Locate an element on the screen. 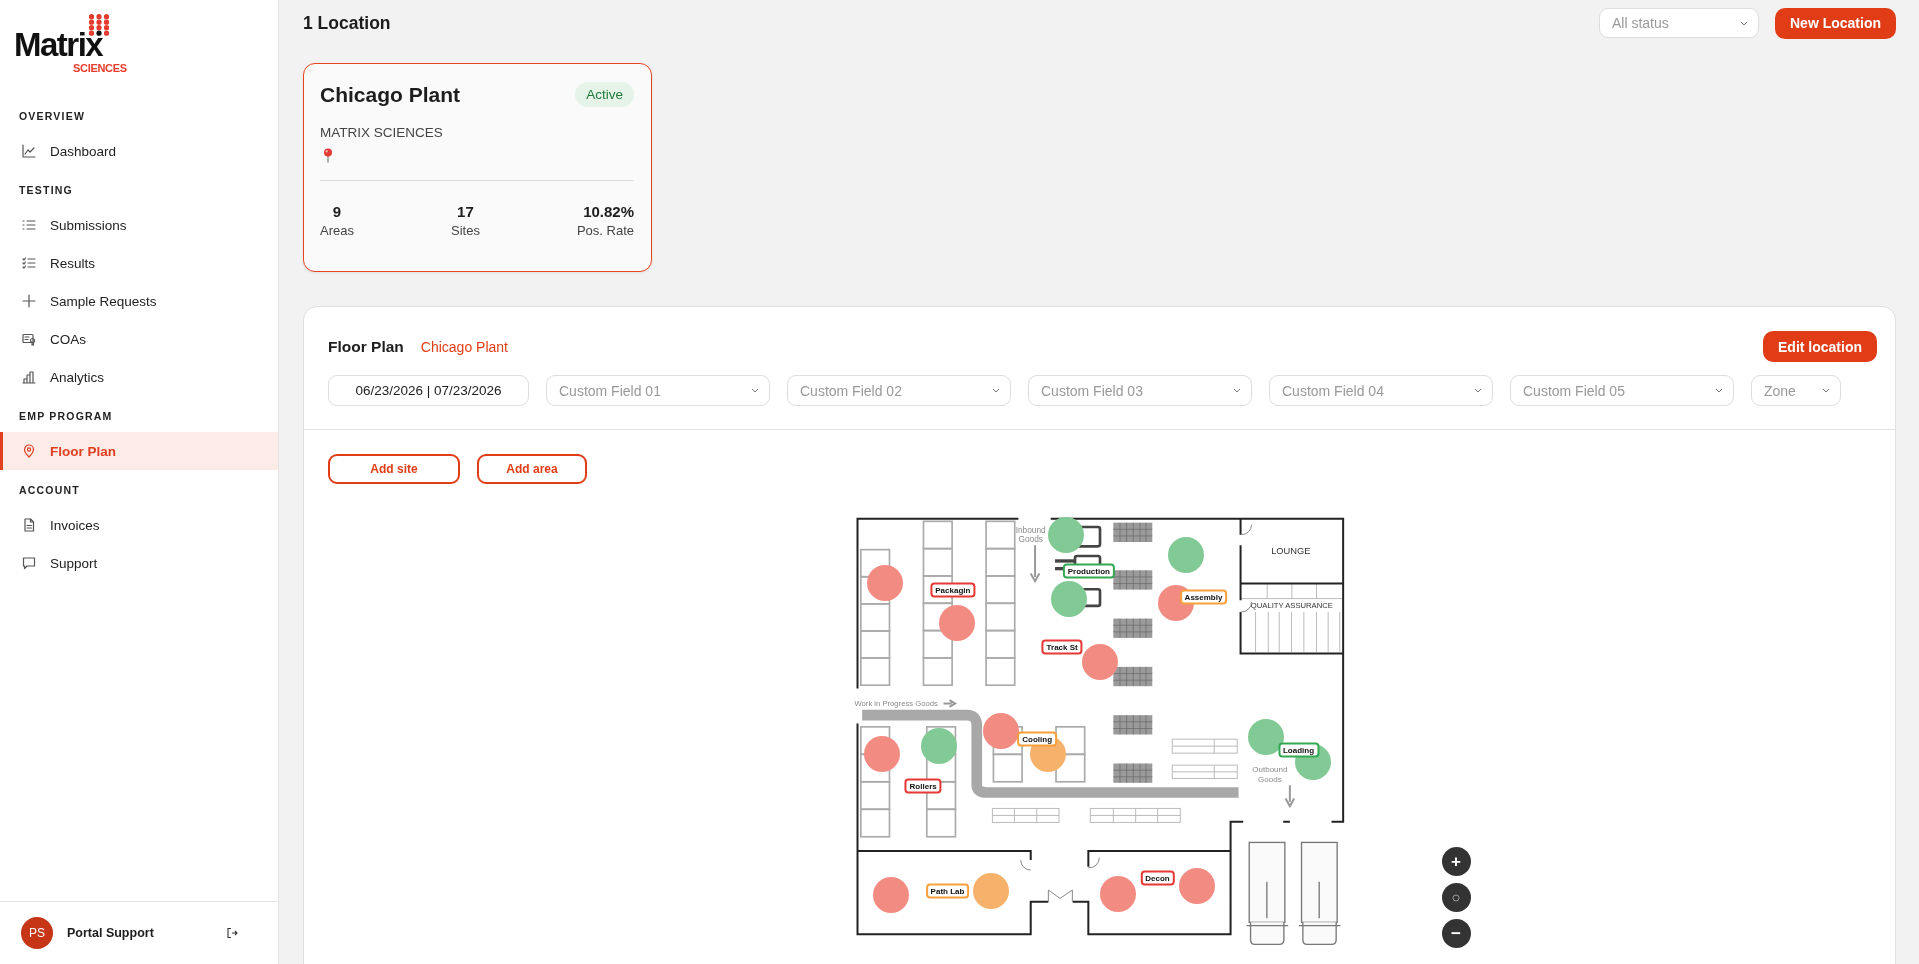 This screenshot has width=1919, height=964. room-label: Outbound Goods is located at coordinates (1269, 774).